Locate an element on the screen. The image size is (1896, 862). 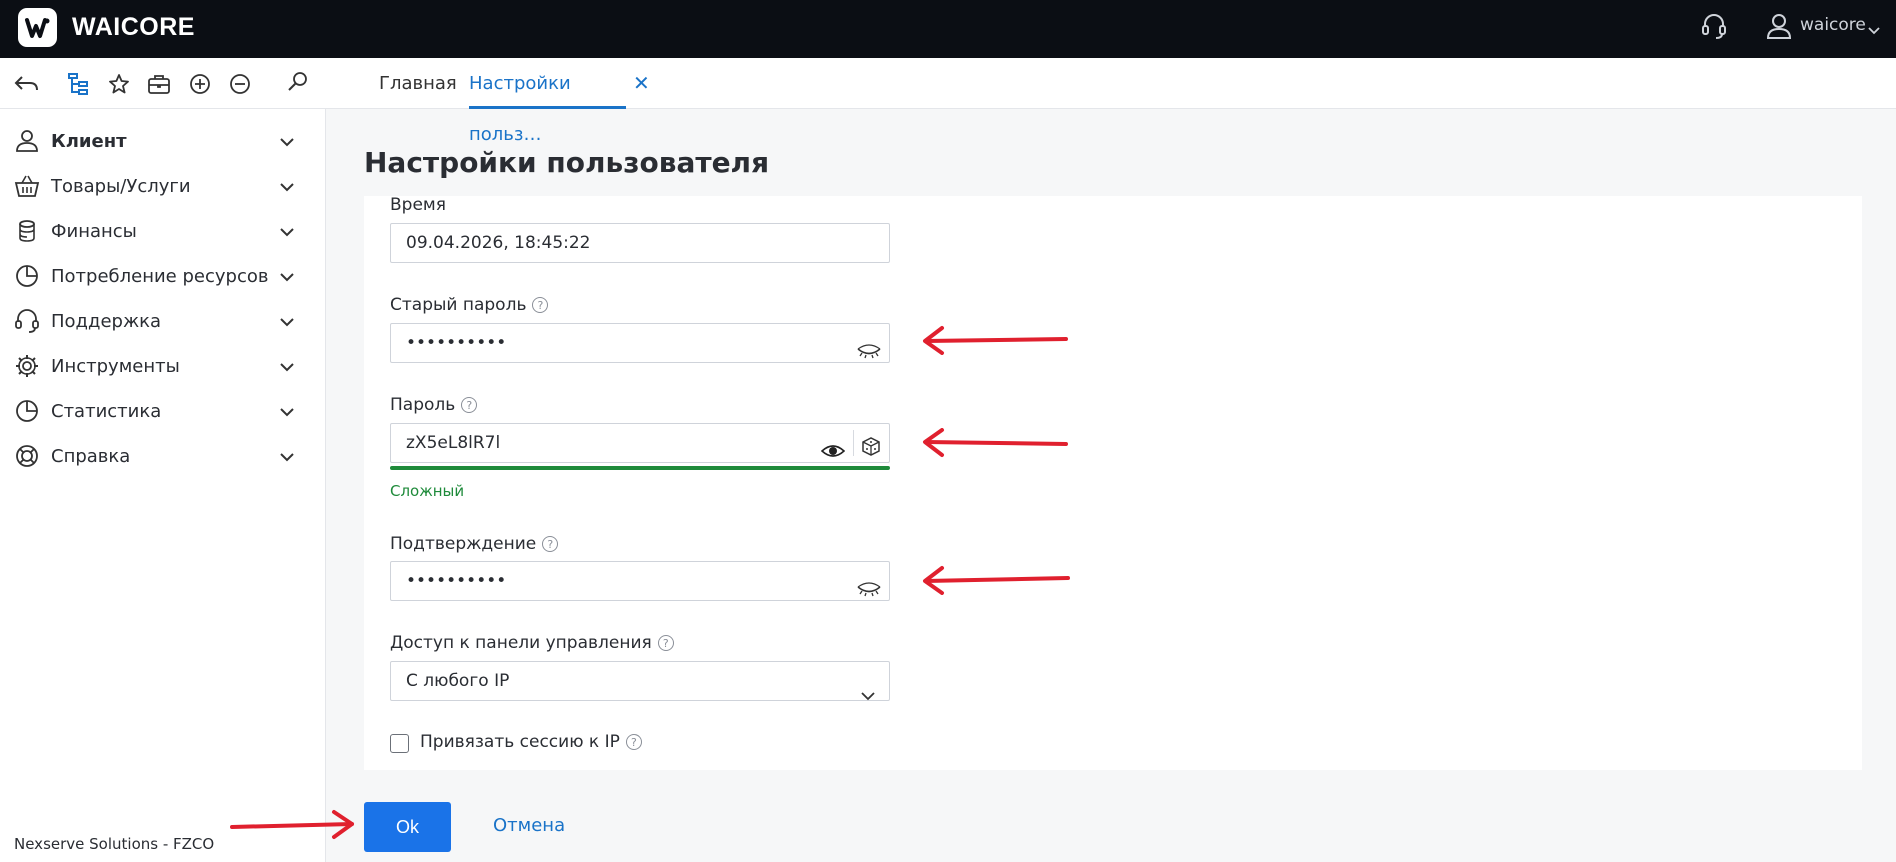
client-icon is located at coordinates (27, 141).